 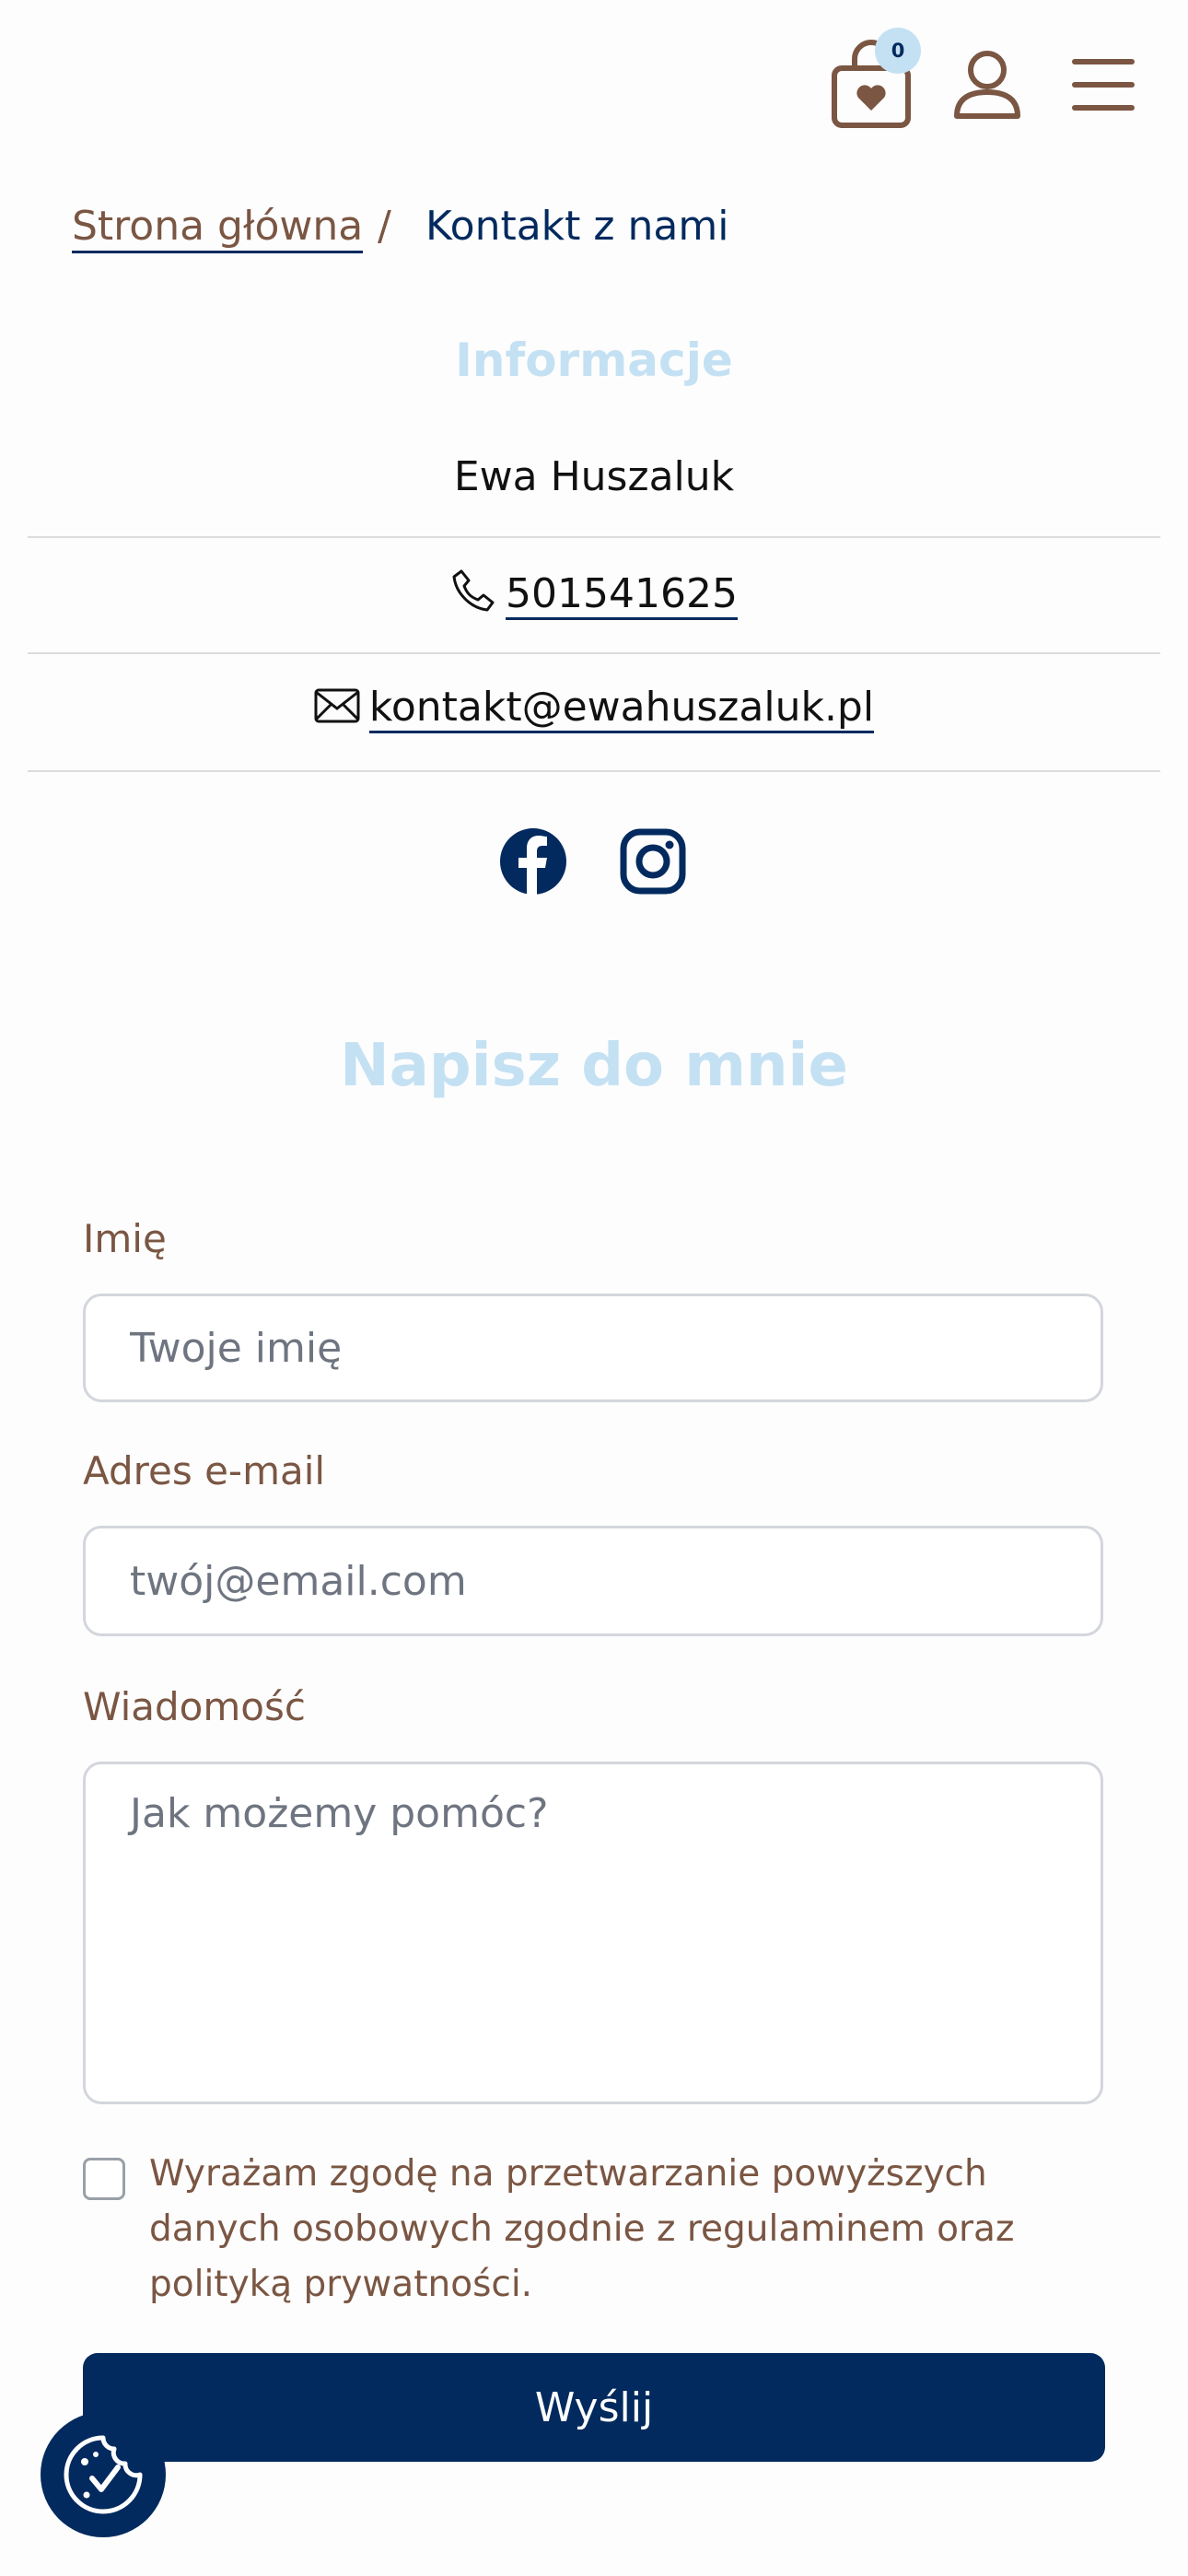 What do you see at coordinates (204, 1470) in the screenshot?
I see `email-label: Adres e-mail` at bounding box center [204, 1470].